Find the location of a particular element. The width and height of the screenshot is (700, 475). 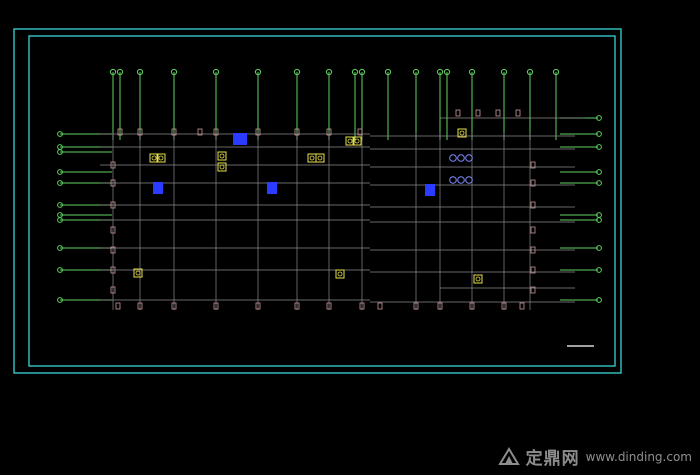

site-watermark: 定鼎网 www.dinding.com is located at coordinates (594, 456).